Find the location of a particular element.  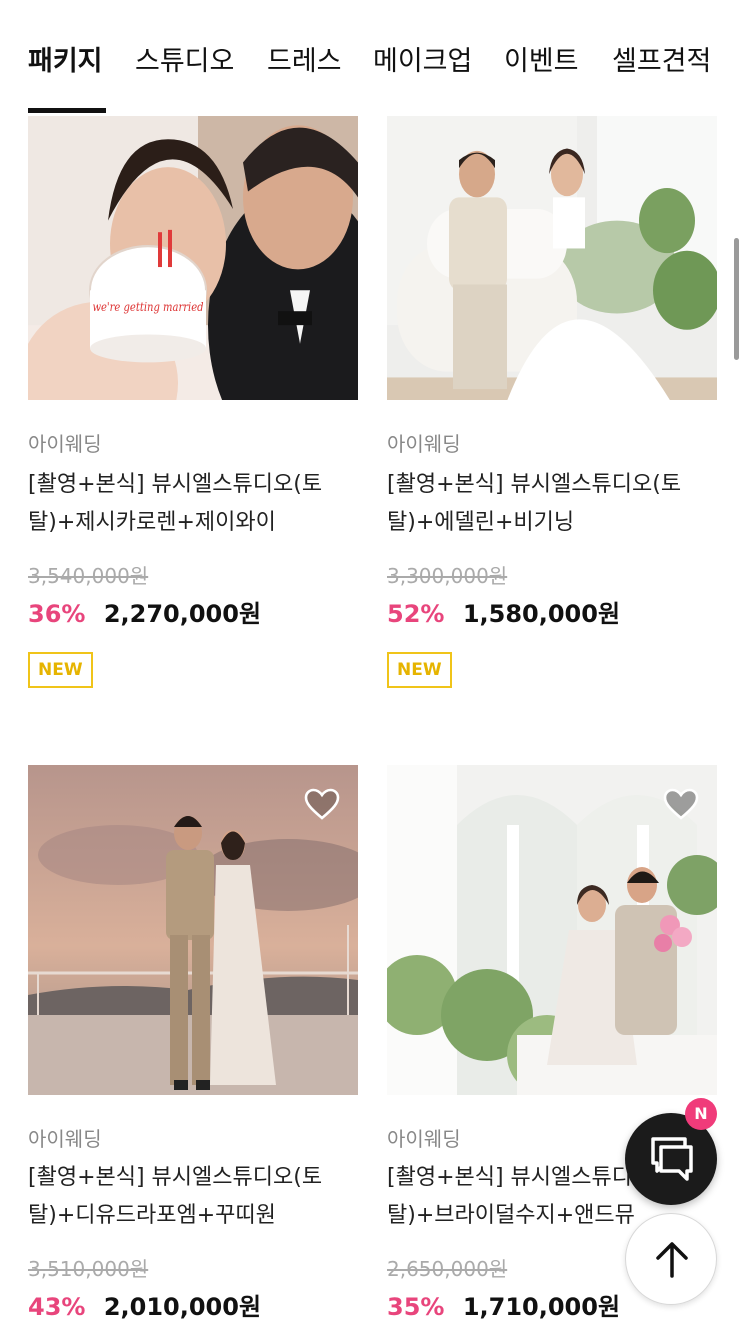

discount-rate: 36% is located at coordinates (57, 614).